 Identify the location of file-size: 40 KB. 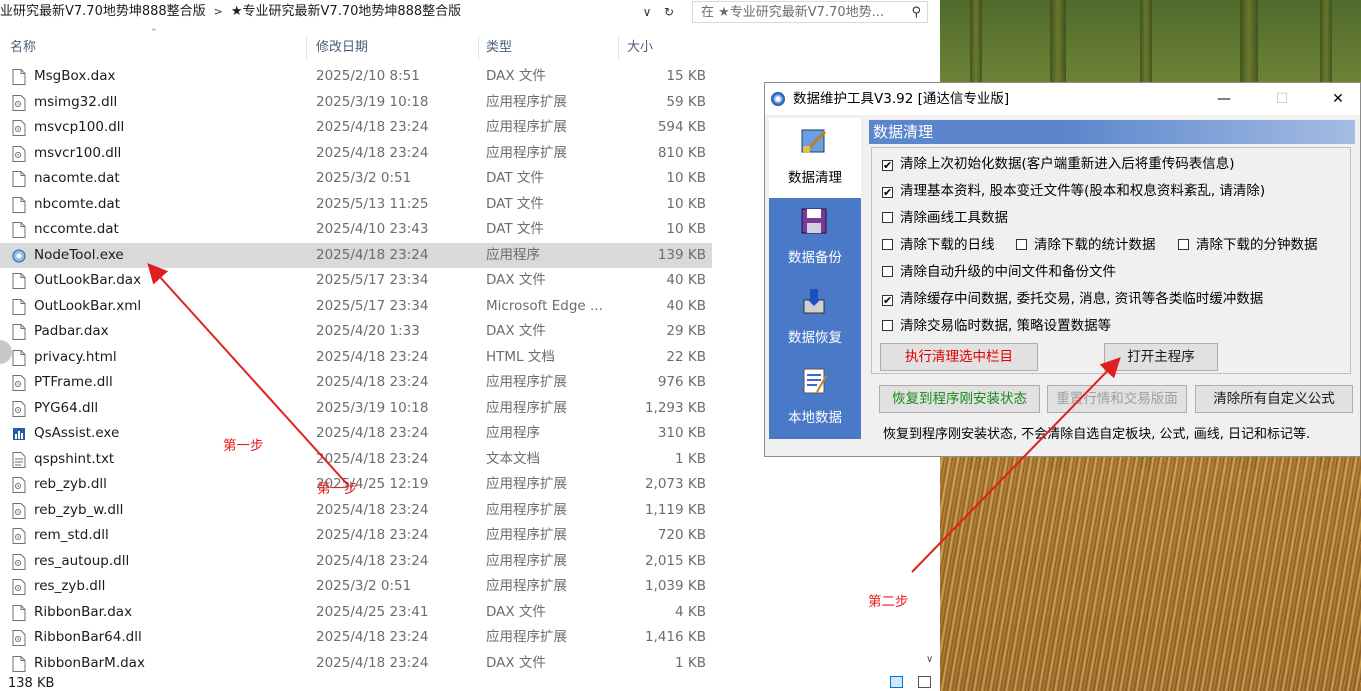
(686, 280).